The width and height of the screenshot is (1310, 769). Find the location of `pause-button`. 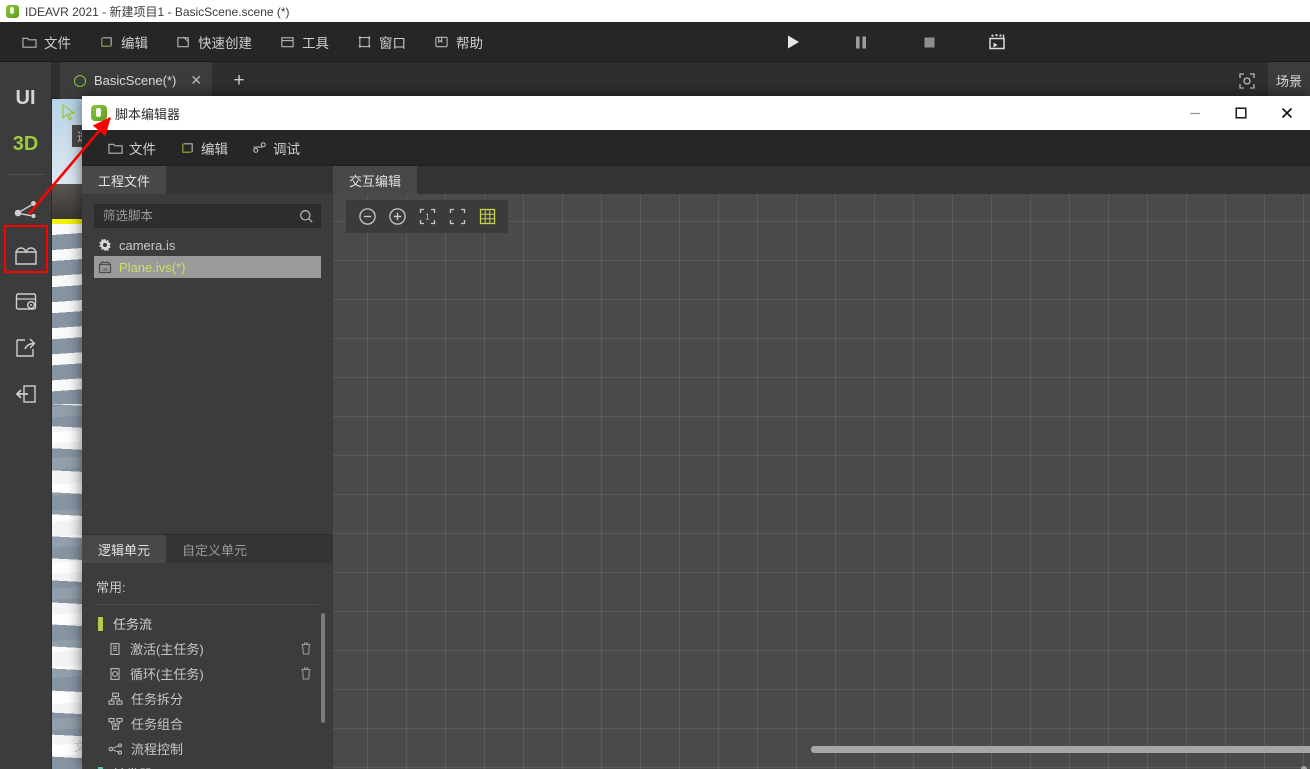

pause-button is located at coordinates (861, 42).